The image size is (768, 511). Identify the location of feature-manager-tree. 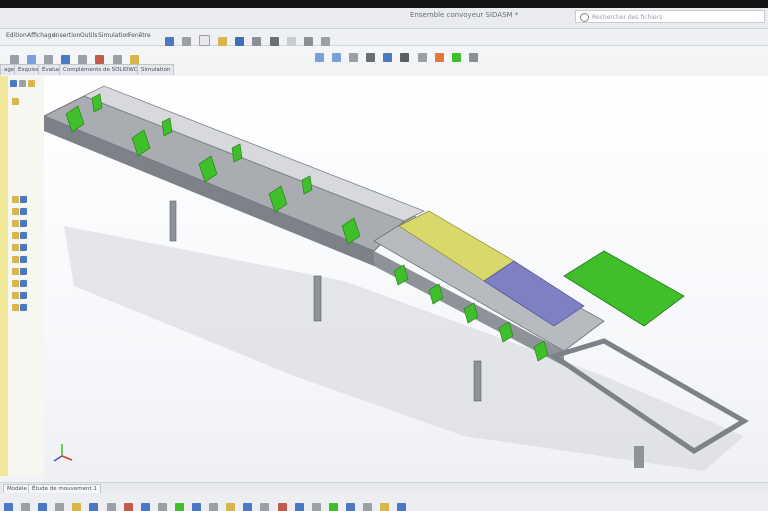
(22, 276).